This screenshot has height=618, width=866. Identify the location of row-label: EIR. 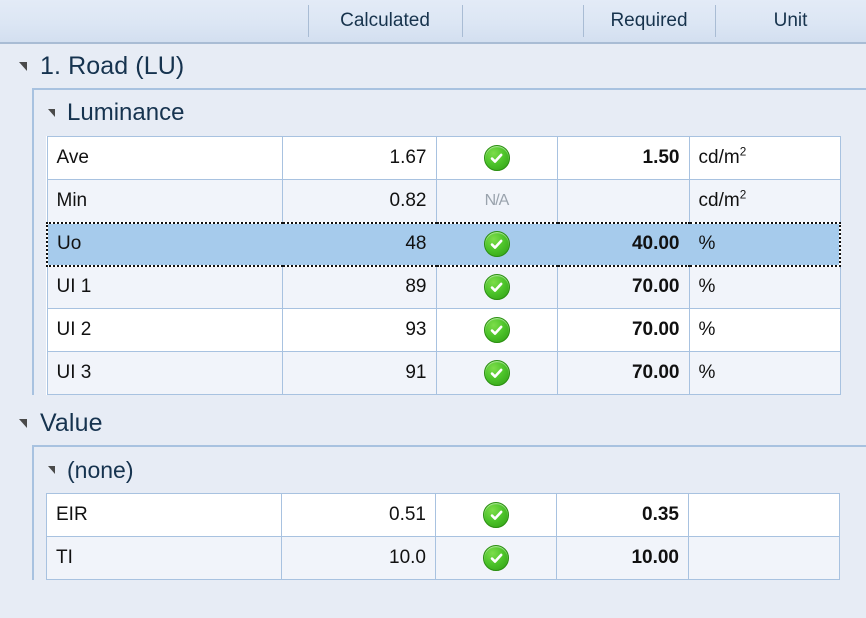
(164, 515).